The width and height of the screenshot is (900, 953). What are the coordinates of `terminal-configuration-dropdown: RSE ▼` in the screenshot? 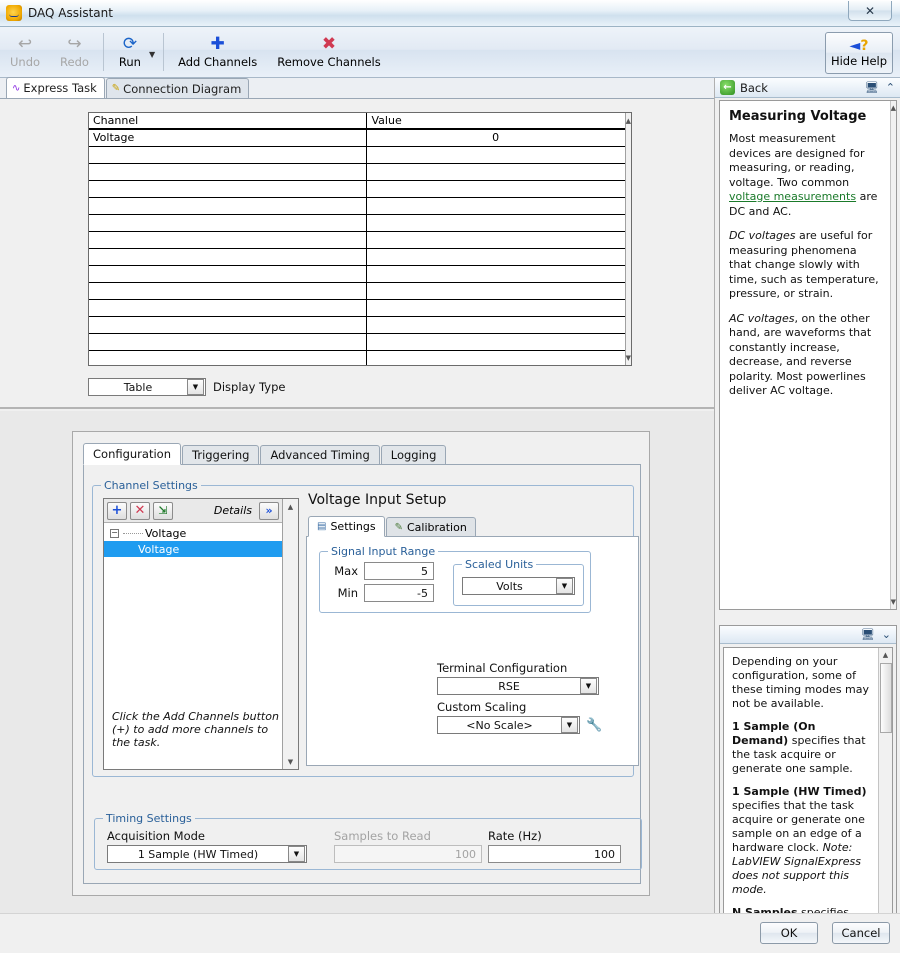 It's located at (518, 686).